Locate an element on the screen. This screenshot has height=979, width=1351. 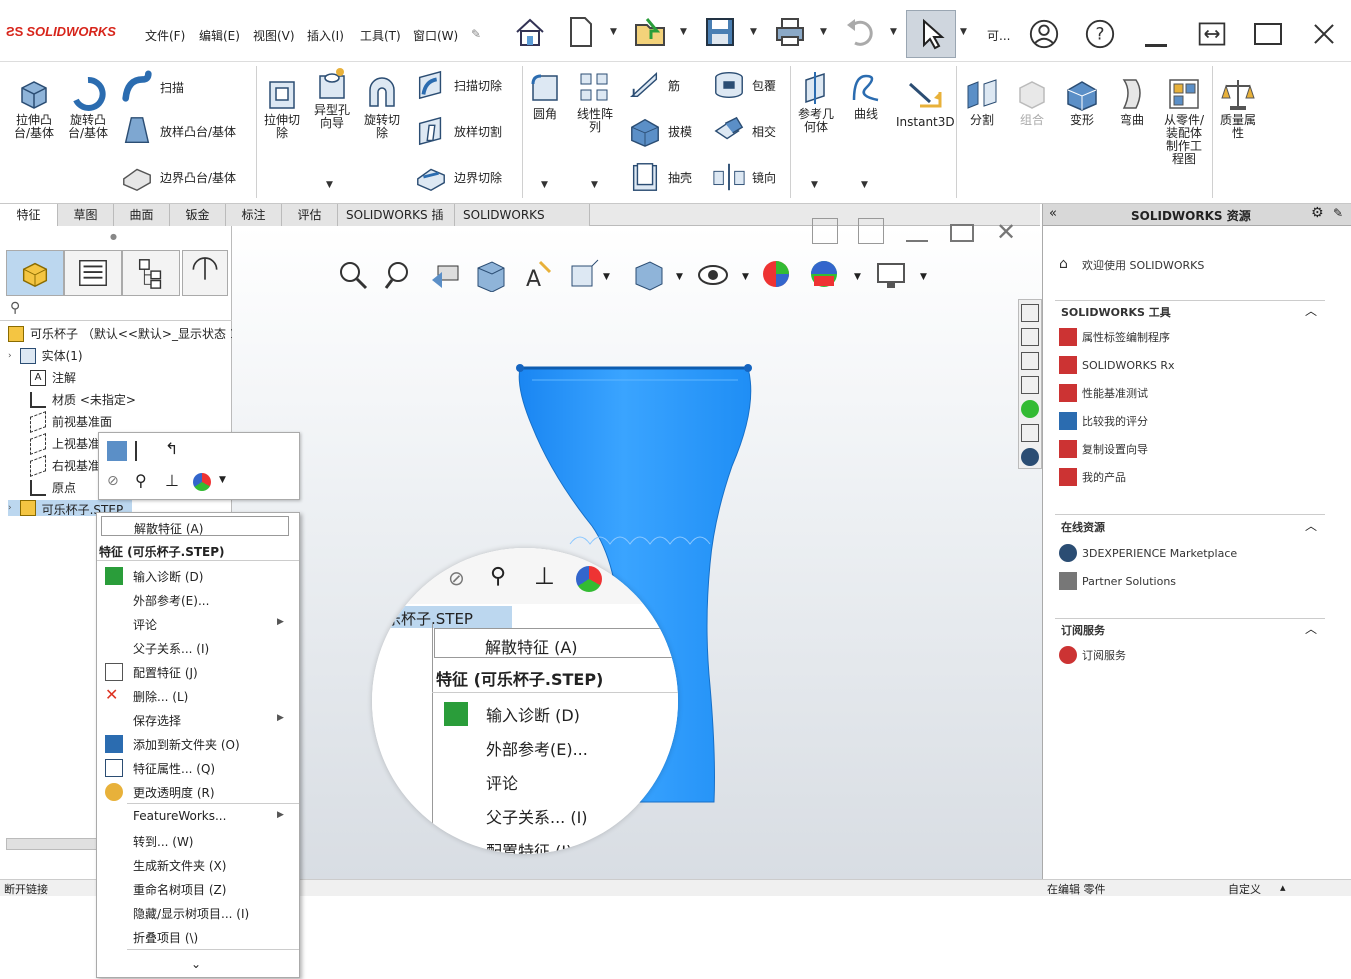
open-dropdown-icon: ▼ is located at coordinates (683, 32).